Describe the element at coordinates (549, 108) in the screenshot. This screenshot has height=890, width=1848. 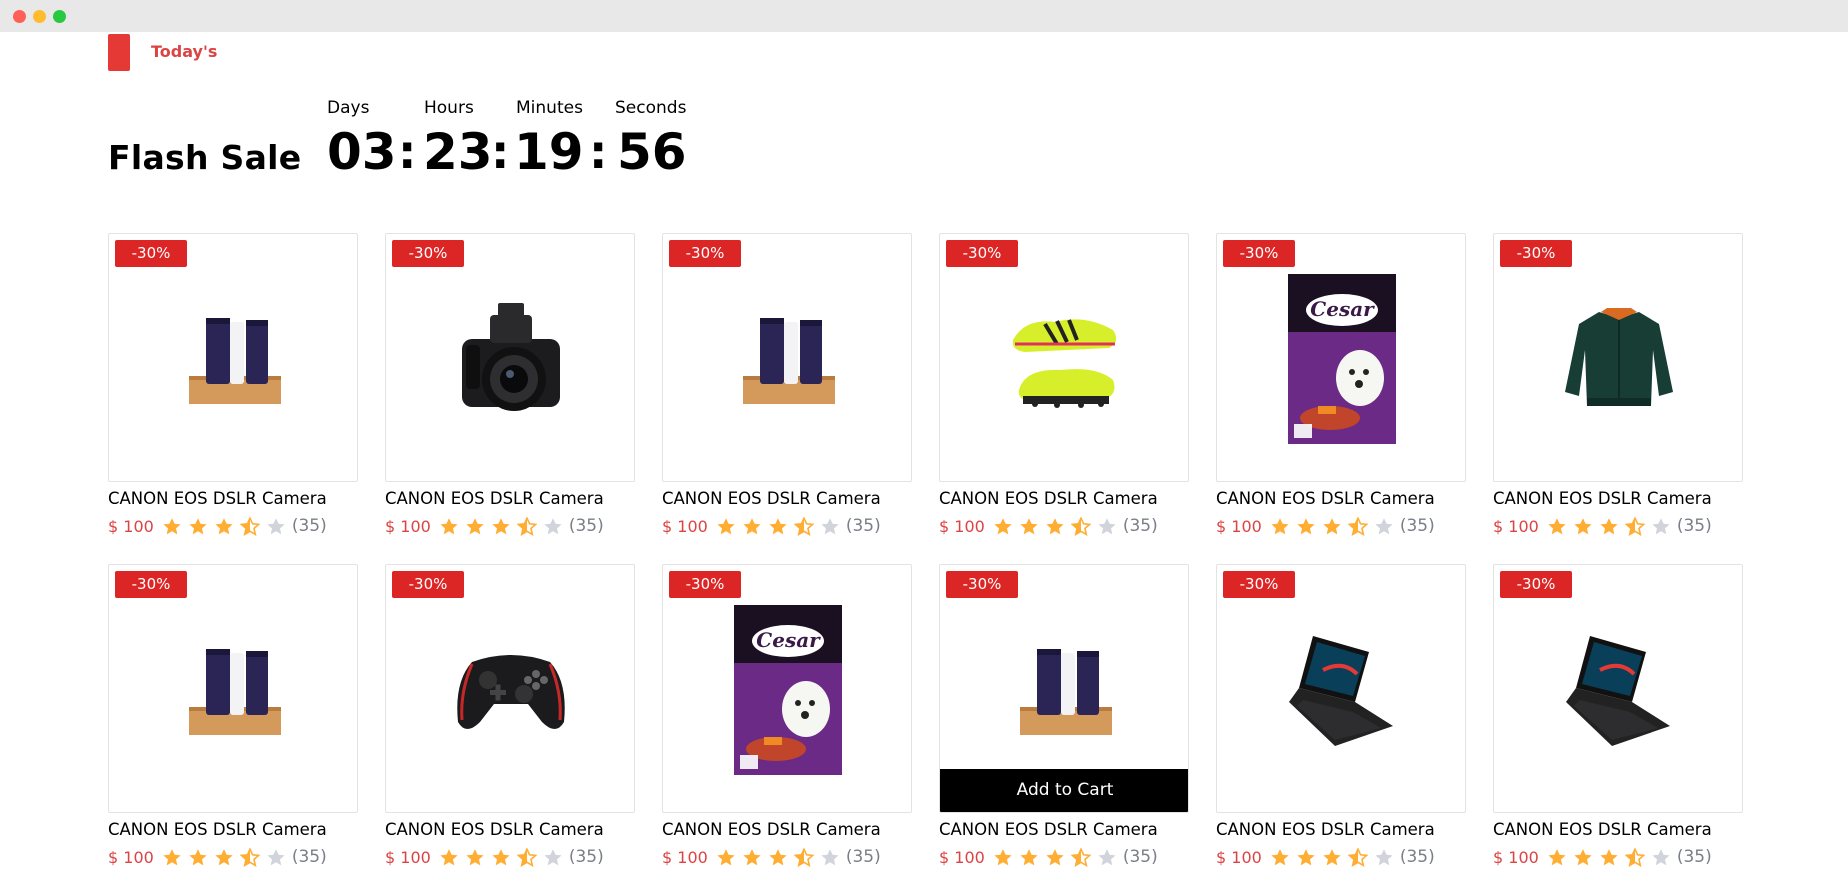
I see `countdown-minutes-label: Minutes` at that location.